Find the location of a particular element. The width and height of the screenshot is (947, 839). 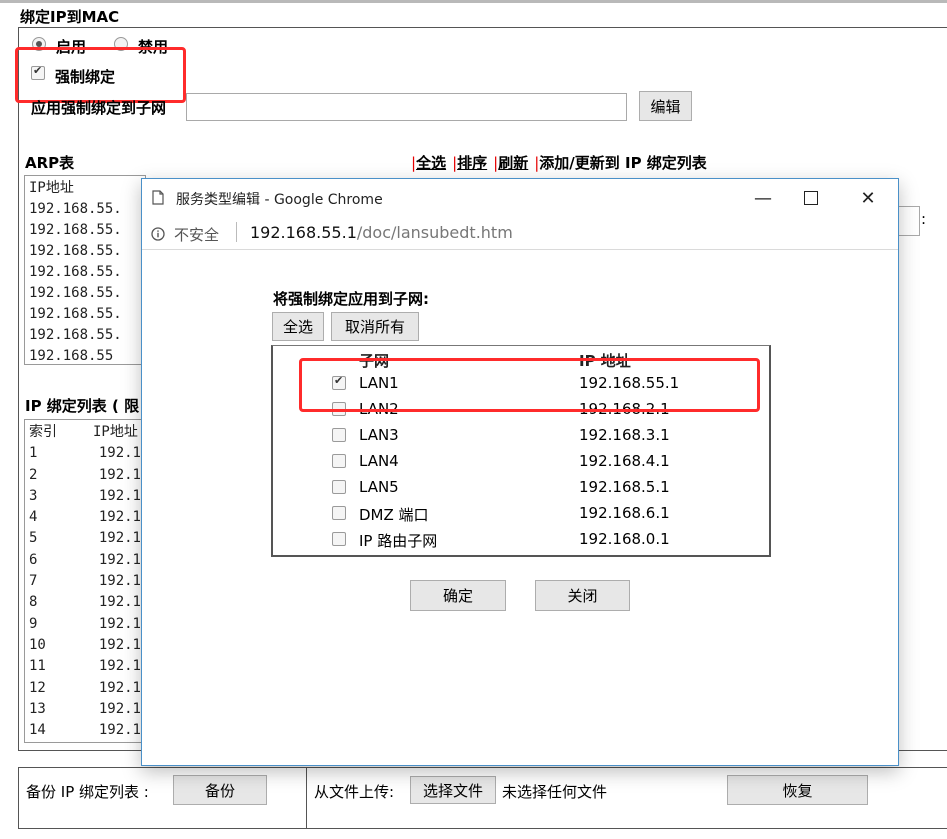

backup-label: 备份 IP 绑定列表 : is located at coordinates (87, 792).